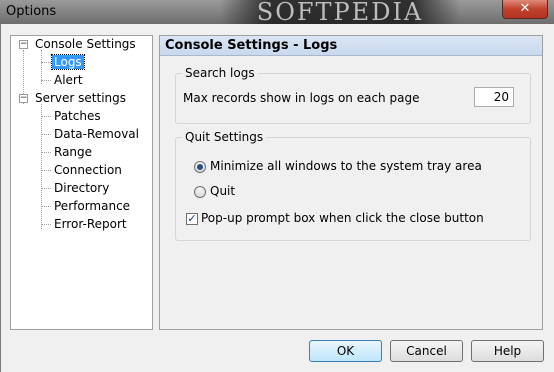  Describe the element at coordinates (68, 80) in the screenshot. I see `tree-item-alert: Alert` at that location.